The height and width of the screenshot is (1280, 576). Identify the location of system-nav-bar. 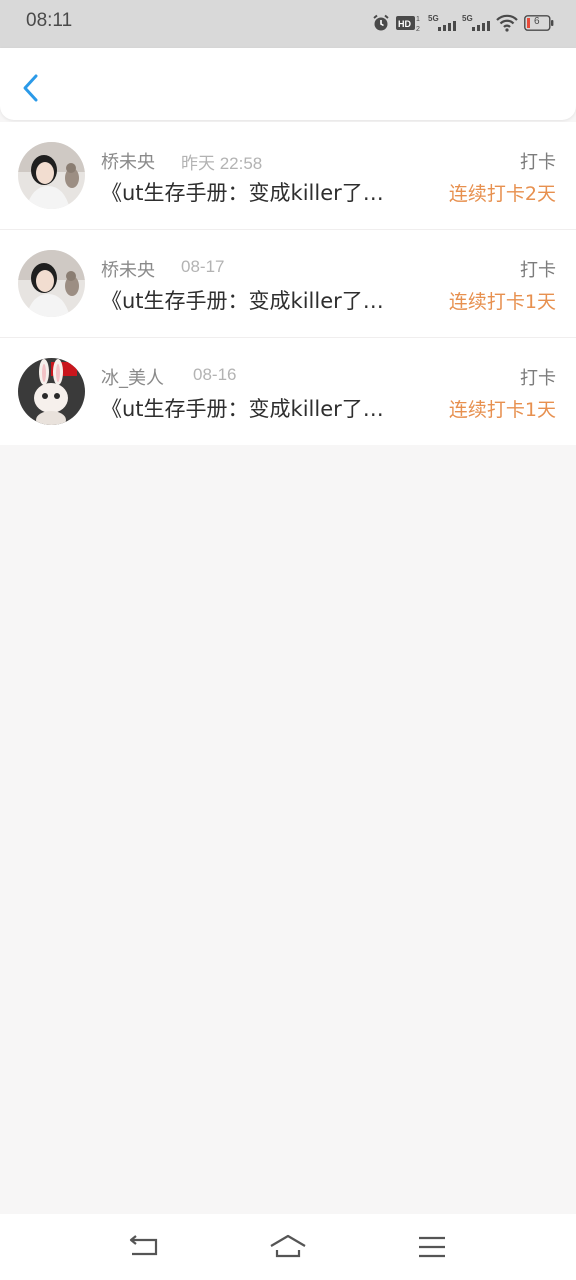
(288, 1247).